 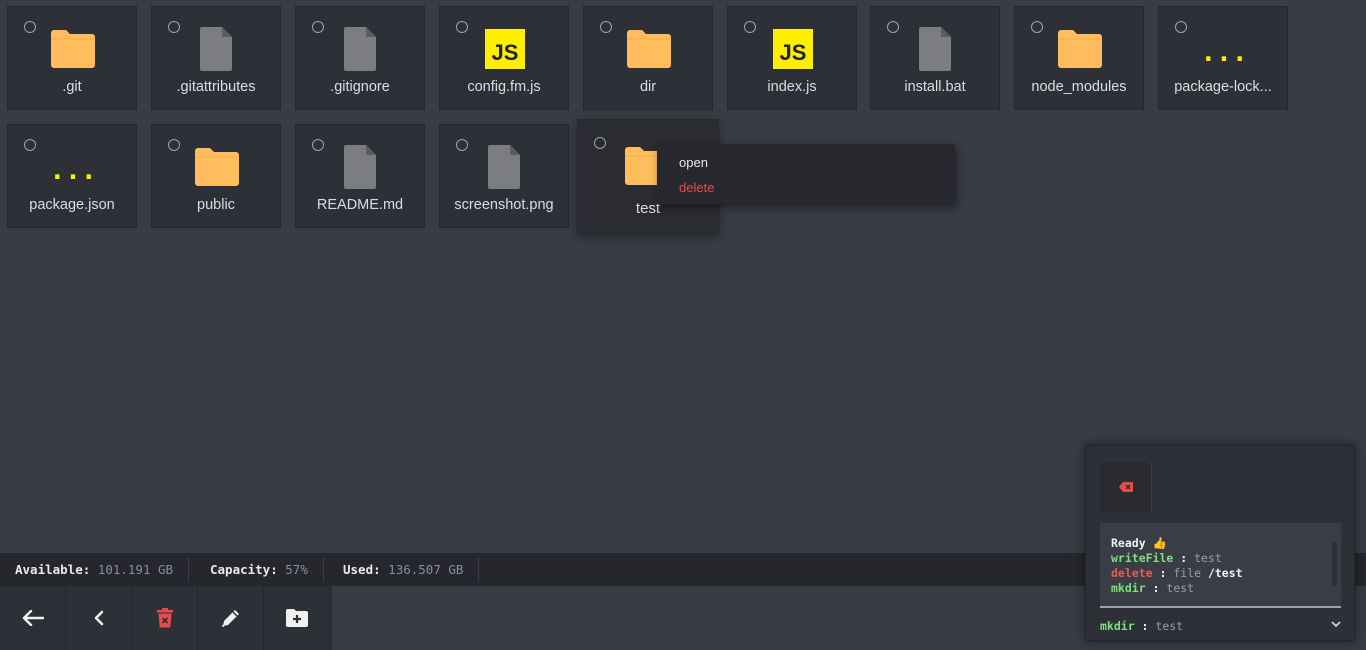 I want to click on context-menu-open: open, so click(x=693, y=162).